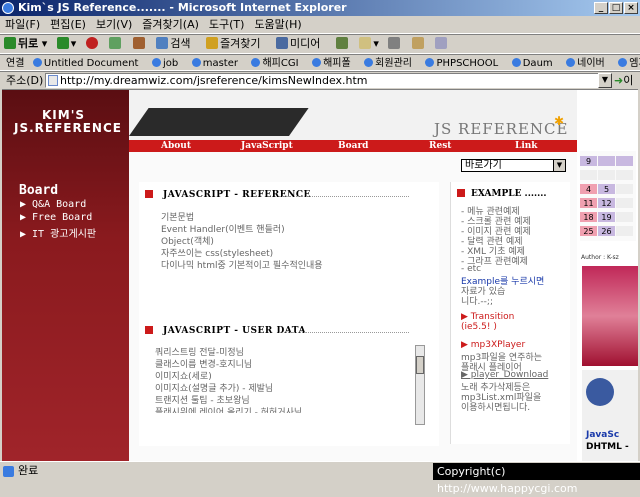  I want to click on address-dropdown-button: ▼, so click(605, 80).